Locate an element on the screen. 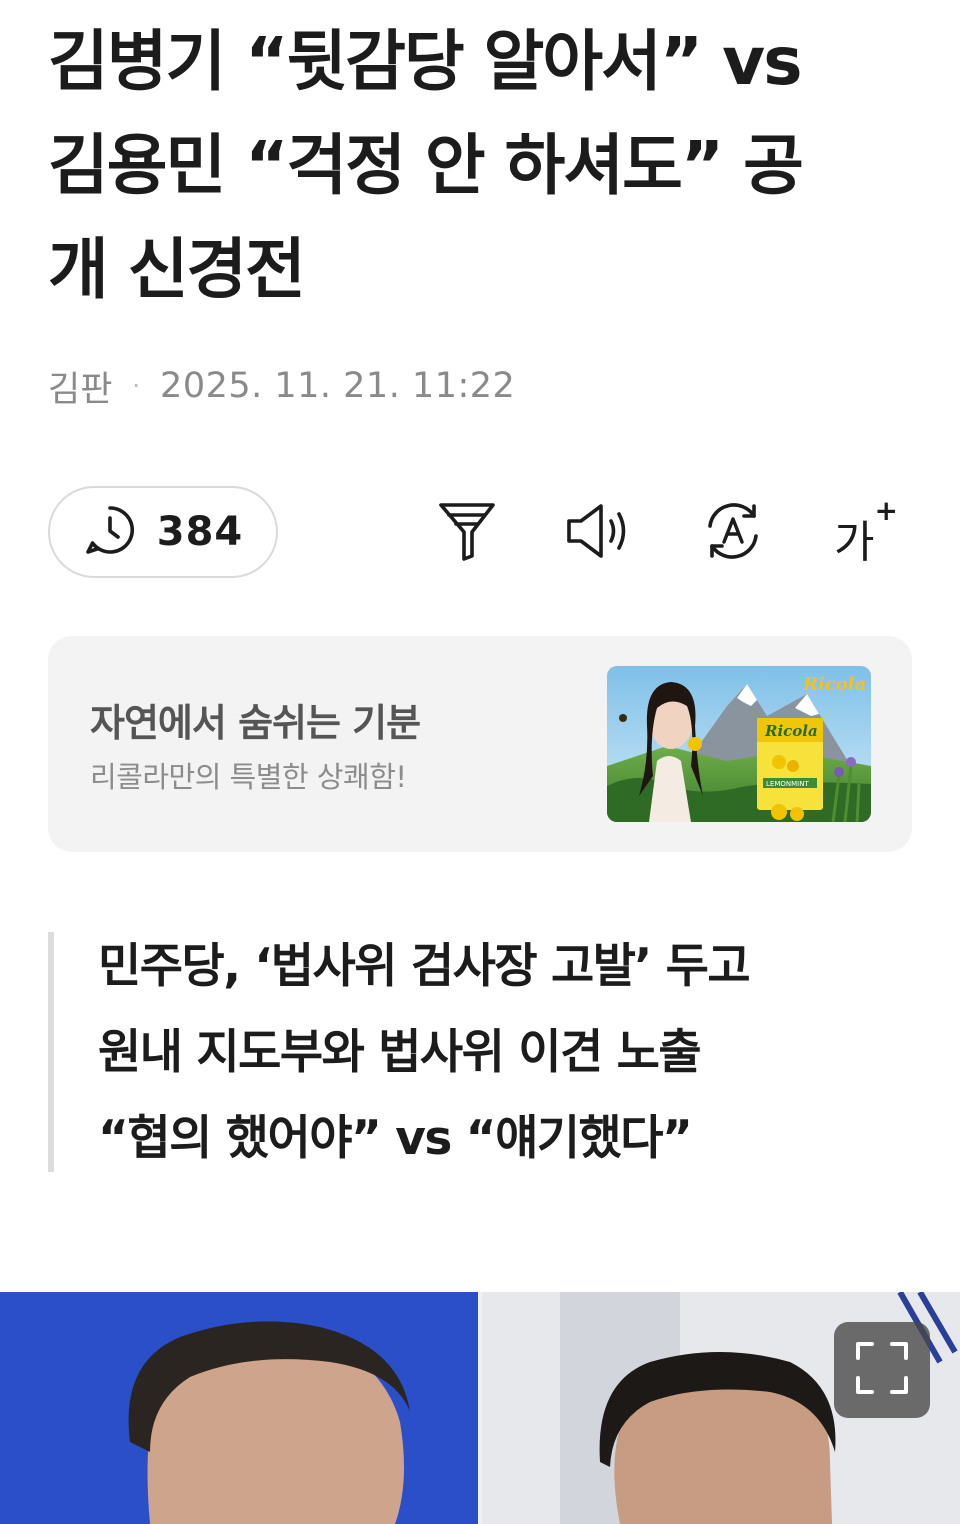  translate-button is located at coordinates (733, 533).